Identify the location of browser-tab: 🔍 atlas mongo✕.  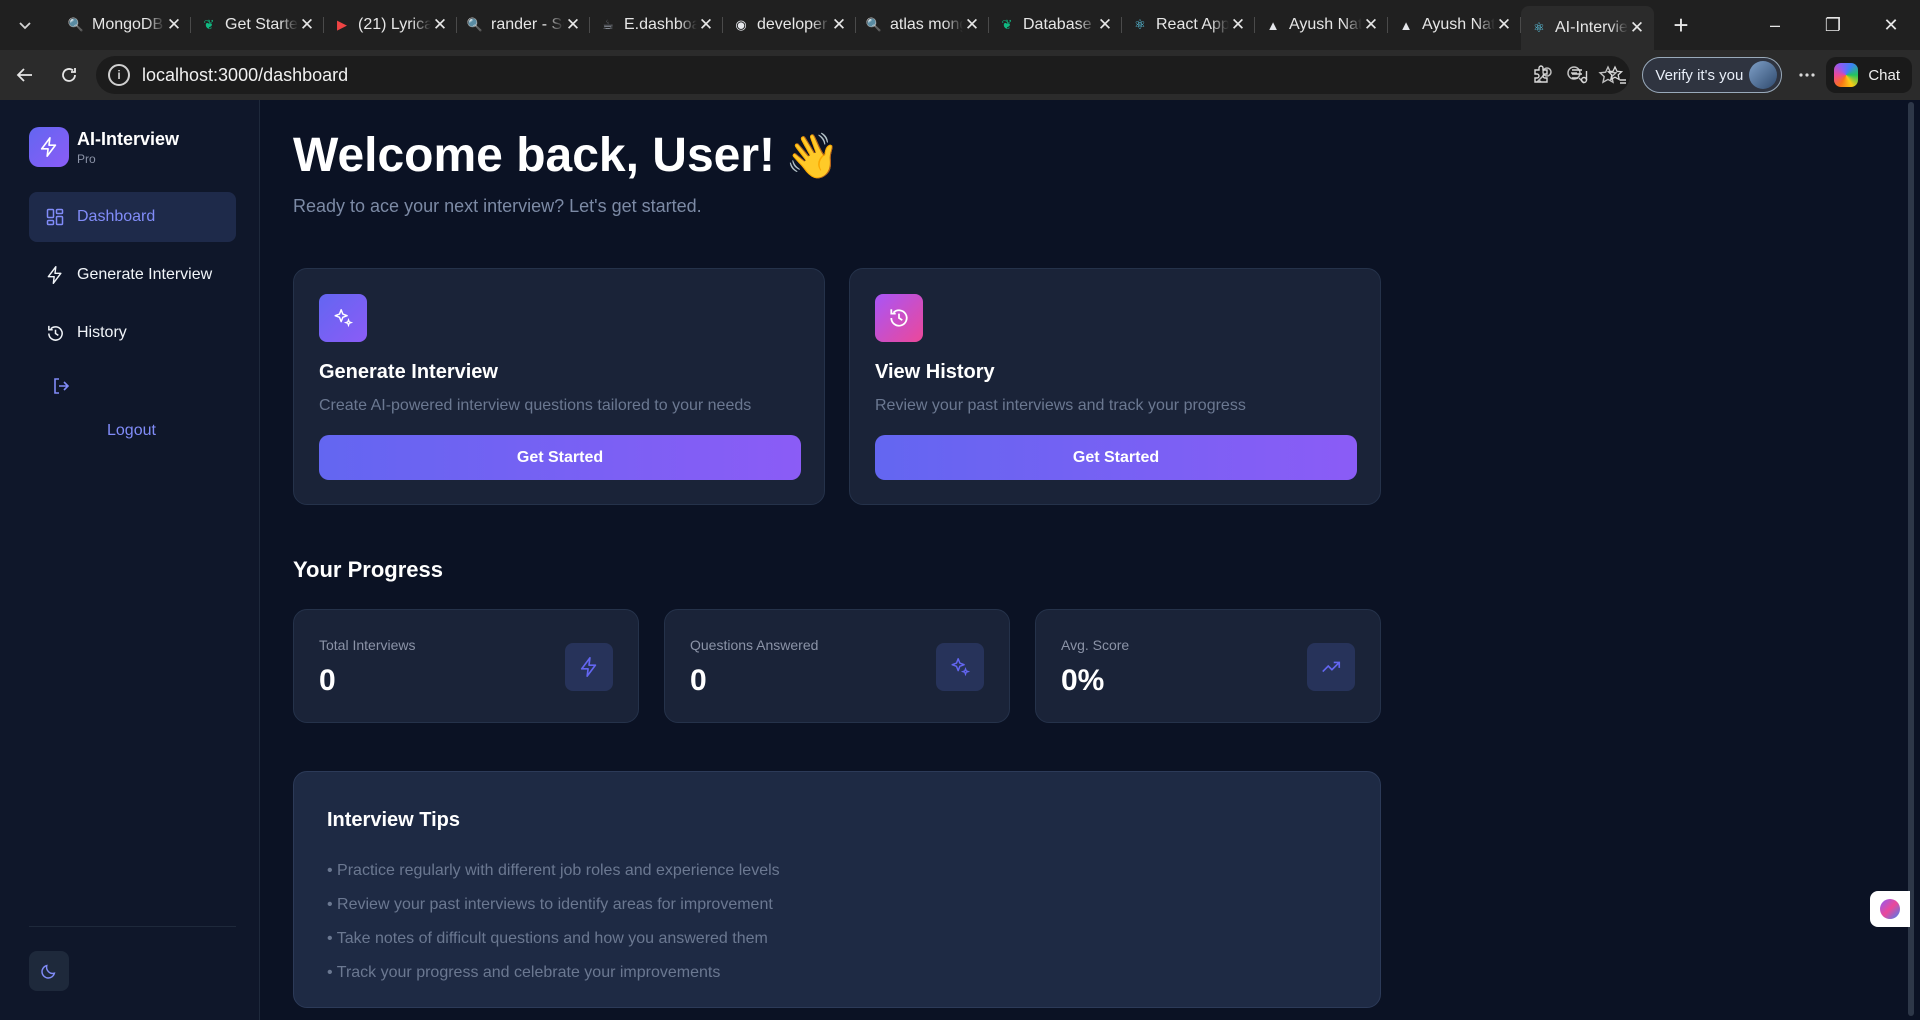
(922, 25).